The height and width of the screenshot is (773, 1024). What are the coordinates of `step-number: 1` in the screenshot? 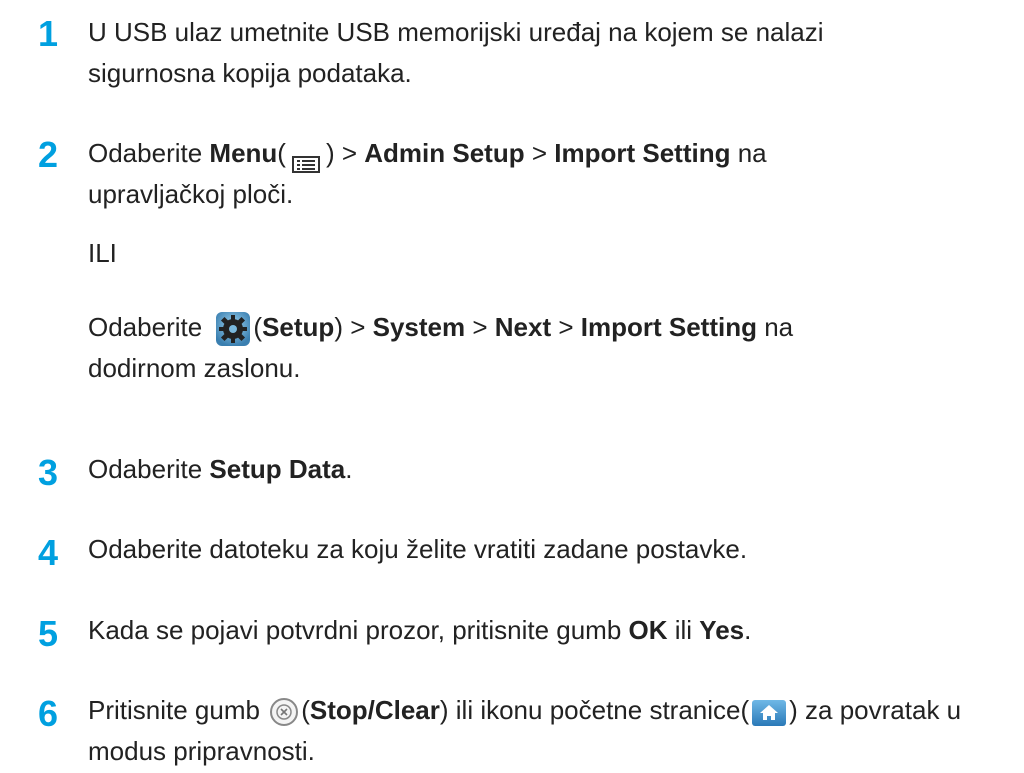 It's located at (48, 33).